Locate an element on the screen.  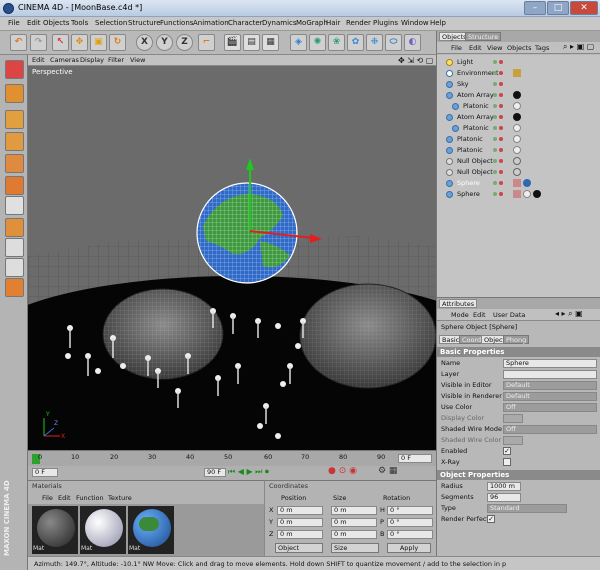
playback-controls-icon: ⏮ ◀ ▶ ⏭ ⏺ is located at coordinates (248, 472).